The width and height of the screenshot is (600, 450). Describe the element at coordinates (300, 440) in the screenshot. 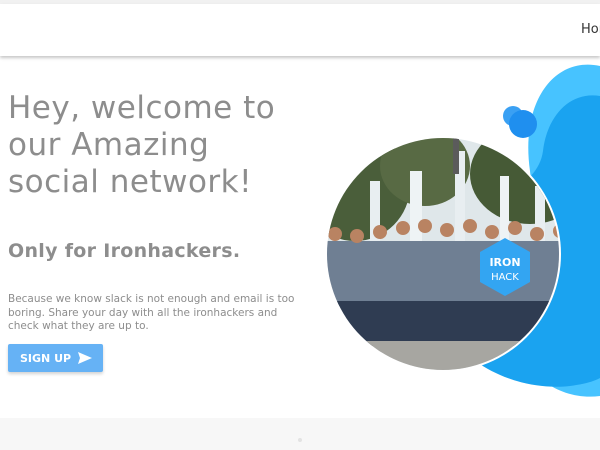

I see `footer-indicator` at that location.